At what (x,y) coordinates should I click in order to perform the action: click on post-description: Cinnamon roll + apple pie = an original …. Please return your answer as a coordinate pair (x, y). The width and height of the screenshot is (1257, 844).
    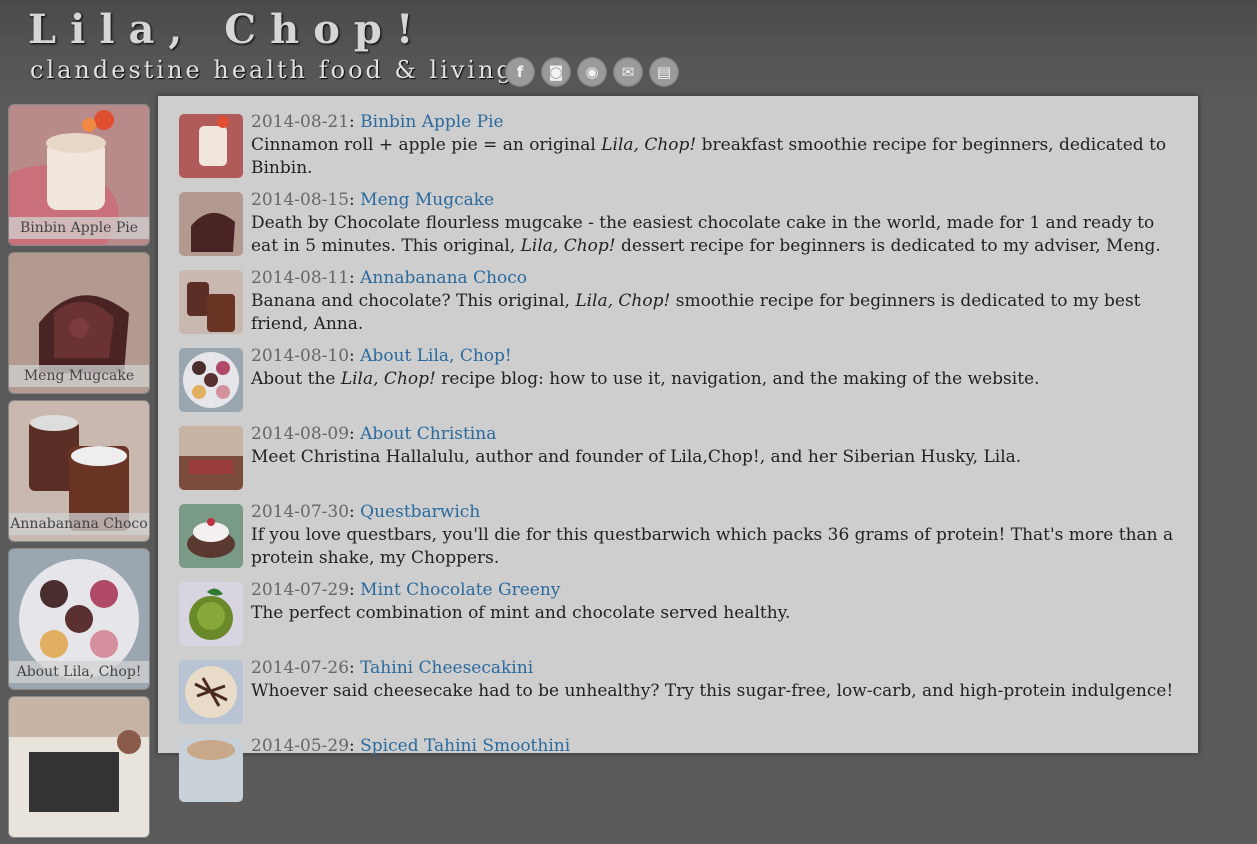
    Looking at the image, I should click on (708, 156).